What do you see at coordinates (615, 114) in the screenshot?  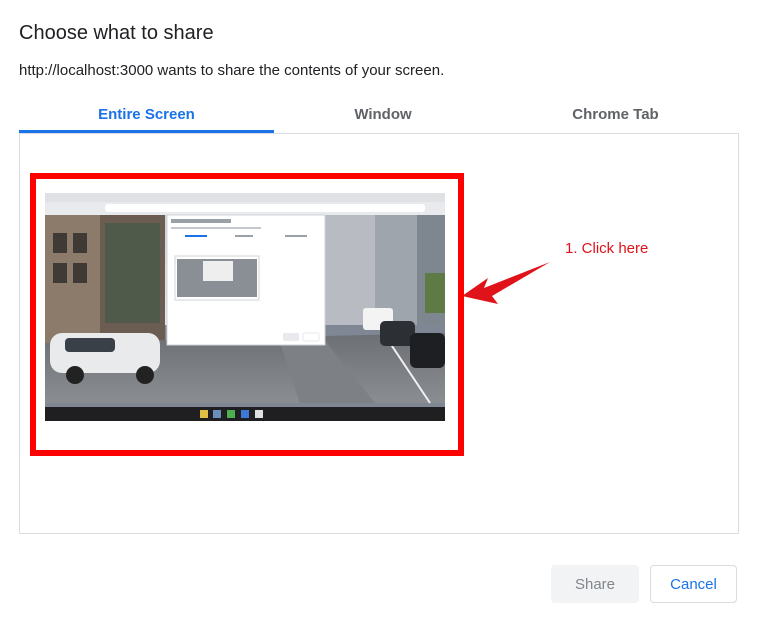 I see `tab-chrome-tab: Chrome Tab` at bounding box center [615, 114].